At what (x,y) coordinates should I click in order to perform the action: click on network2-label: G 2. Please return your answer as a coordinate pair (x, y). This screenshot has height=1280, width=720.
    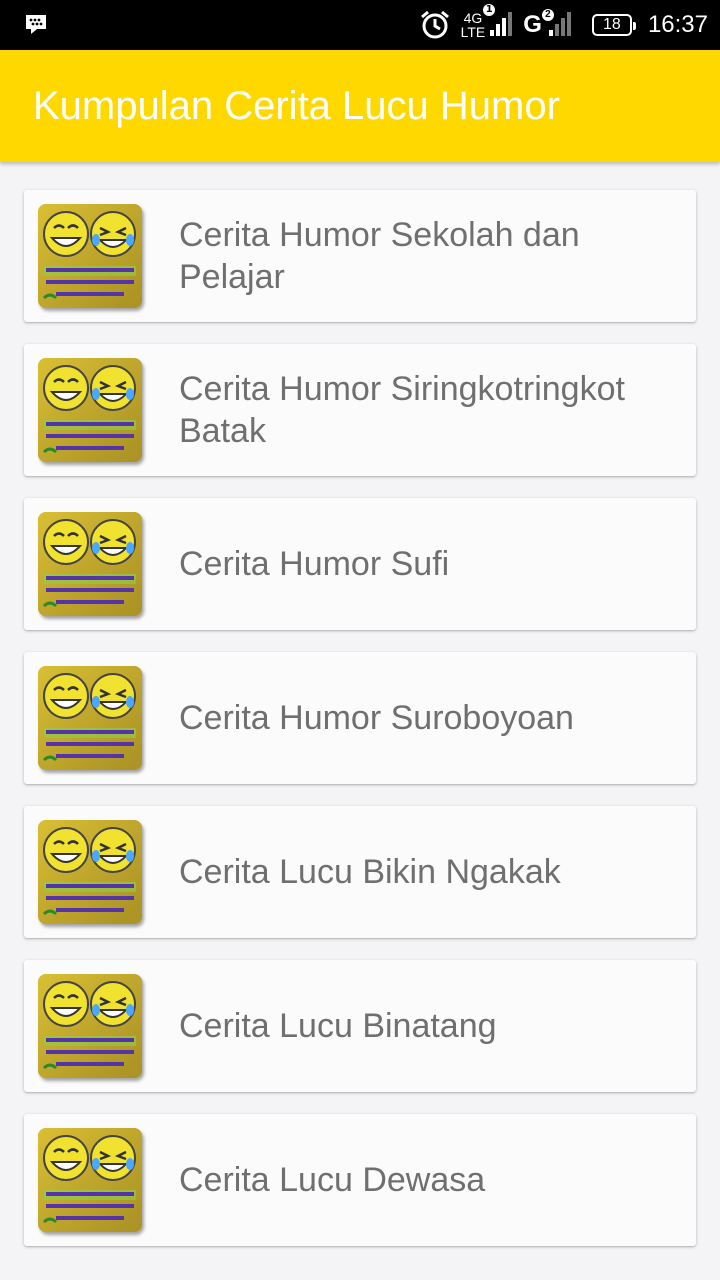
    Looking at the image, I should click on (538, 24).